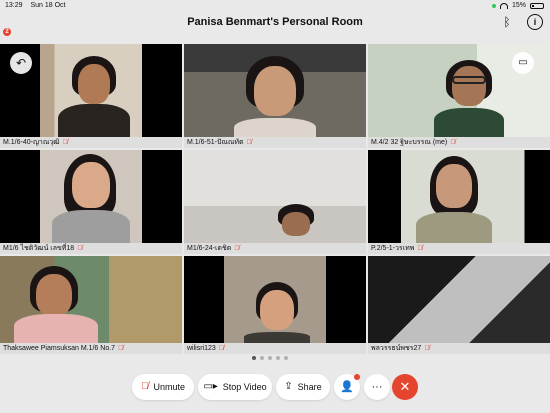  I want to click on unmute-button: 🎙̸ Unmute, so click(163, 387).